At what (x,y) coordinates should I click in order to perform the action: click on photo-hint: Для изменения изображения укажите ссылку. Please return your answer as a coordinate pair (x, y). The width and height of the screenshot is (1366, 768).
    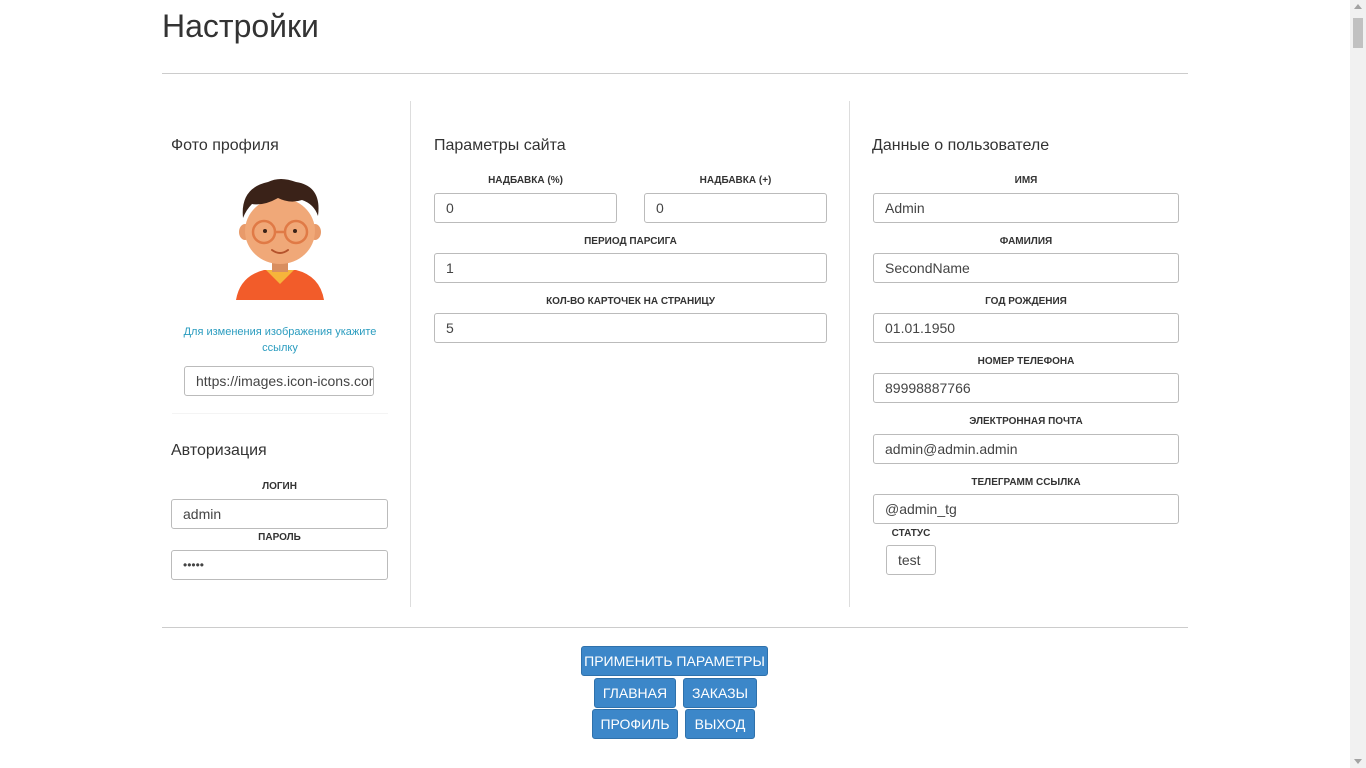
    Looking at the image, I should click on (280, 340).